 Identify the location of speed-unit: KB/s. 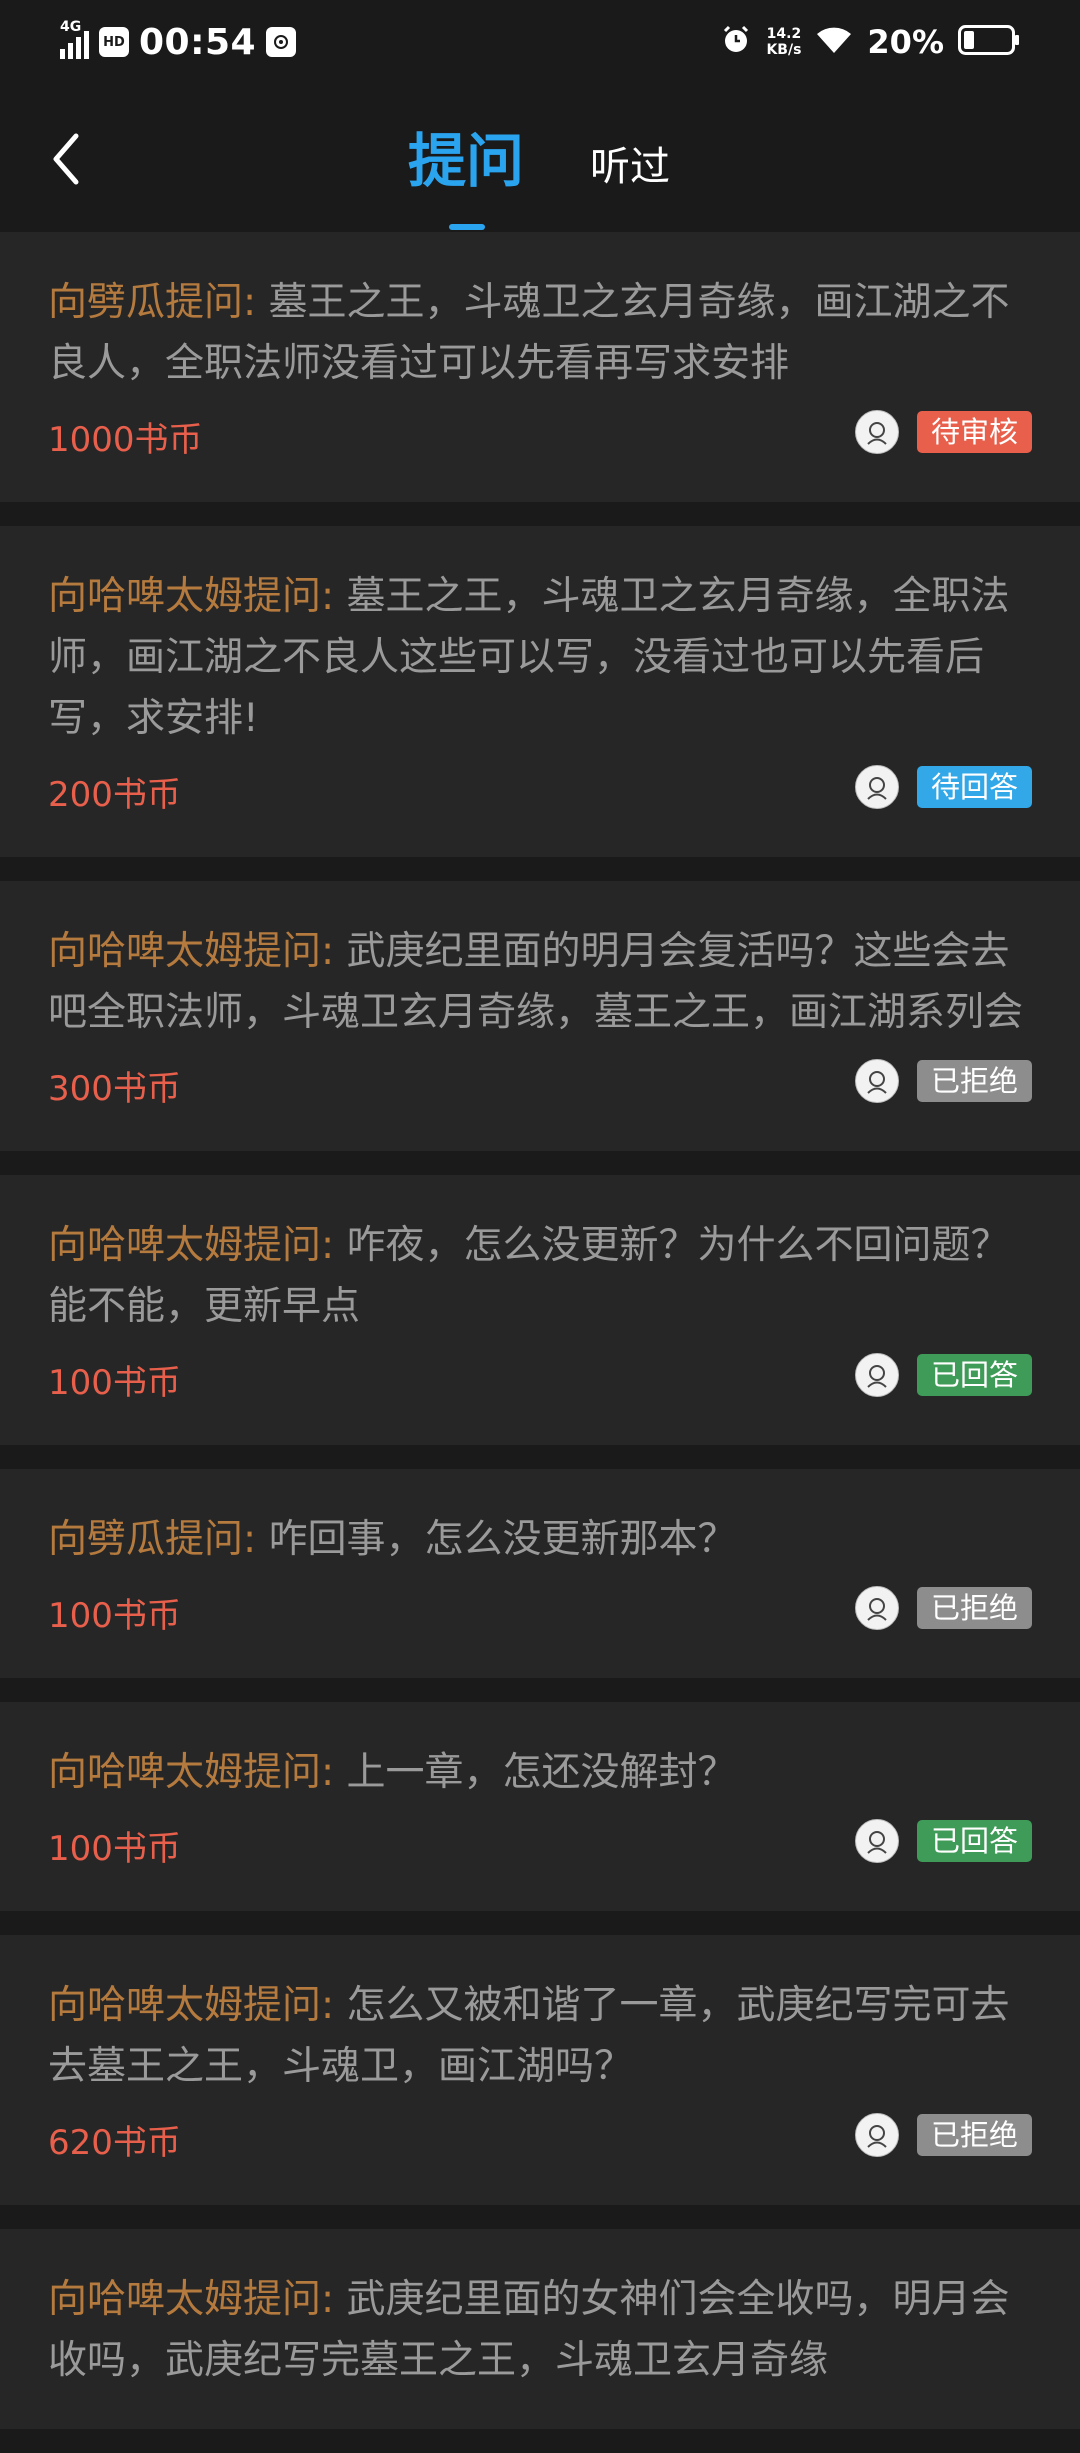
(784, 50).